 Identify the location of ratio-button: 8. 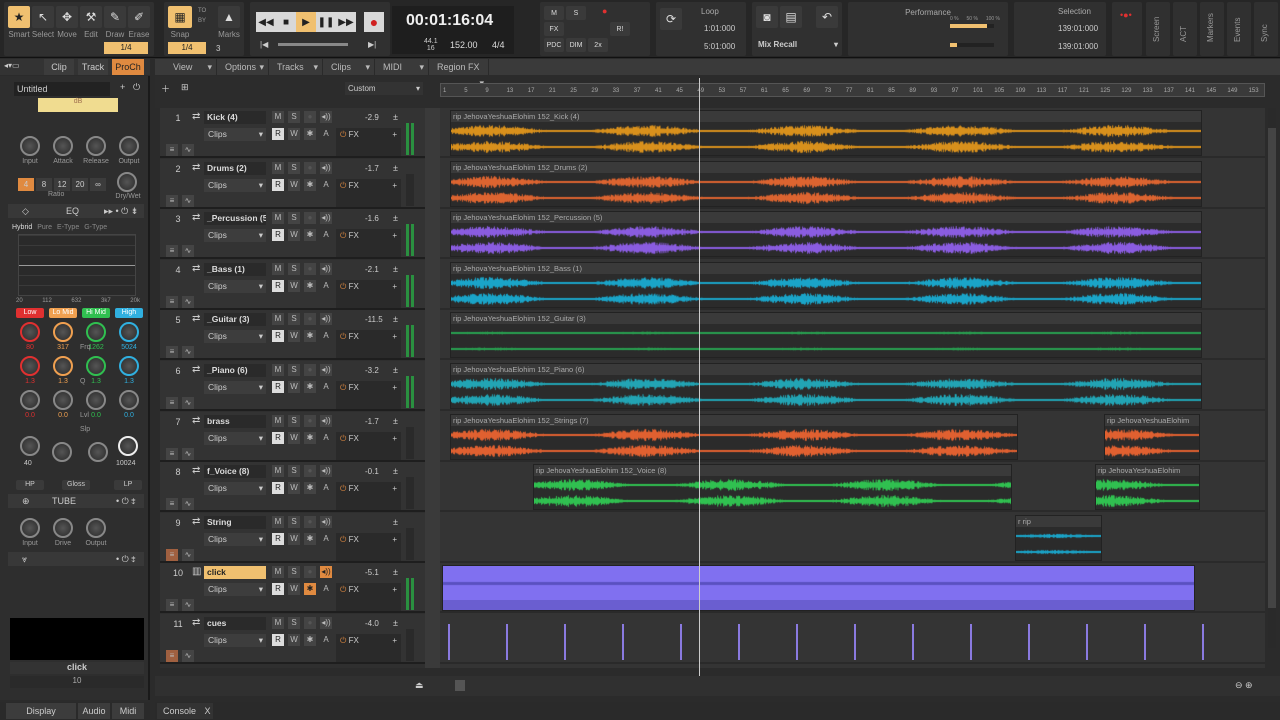
(44, 184).